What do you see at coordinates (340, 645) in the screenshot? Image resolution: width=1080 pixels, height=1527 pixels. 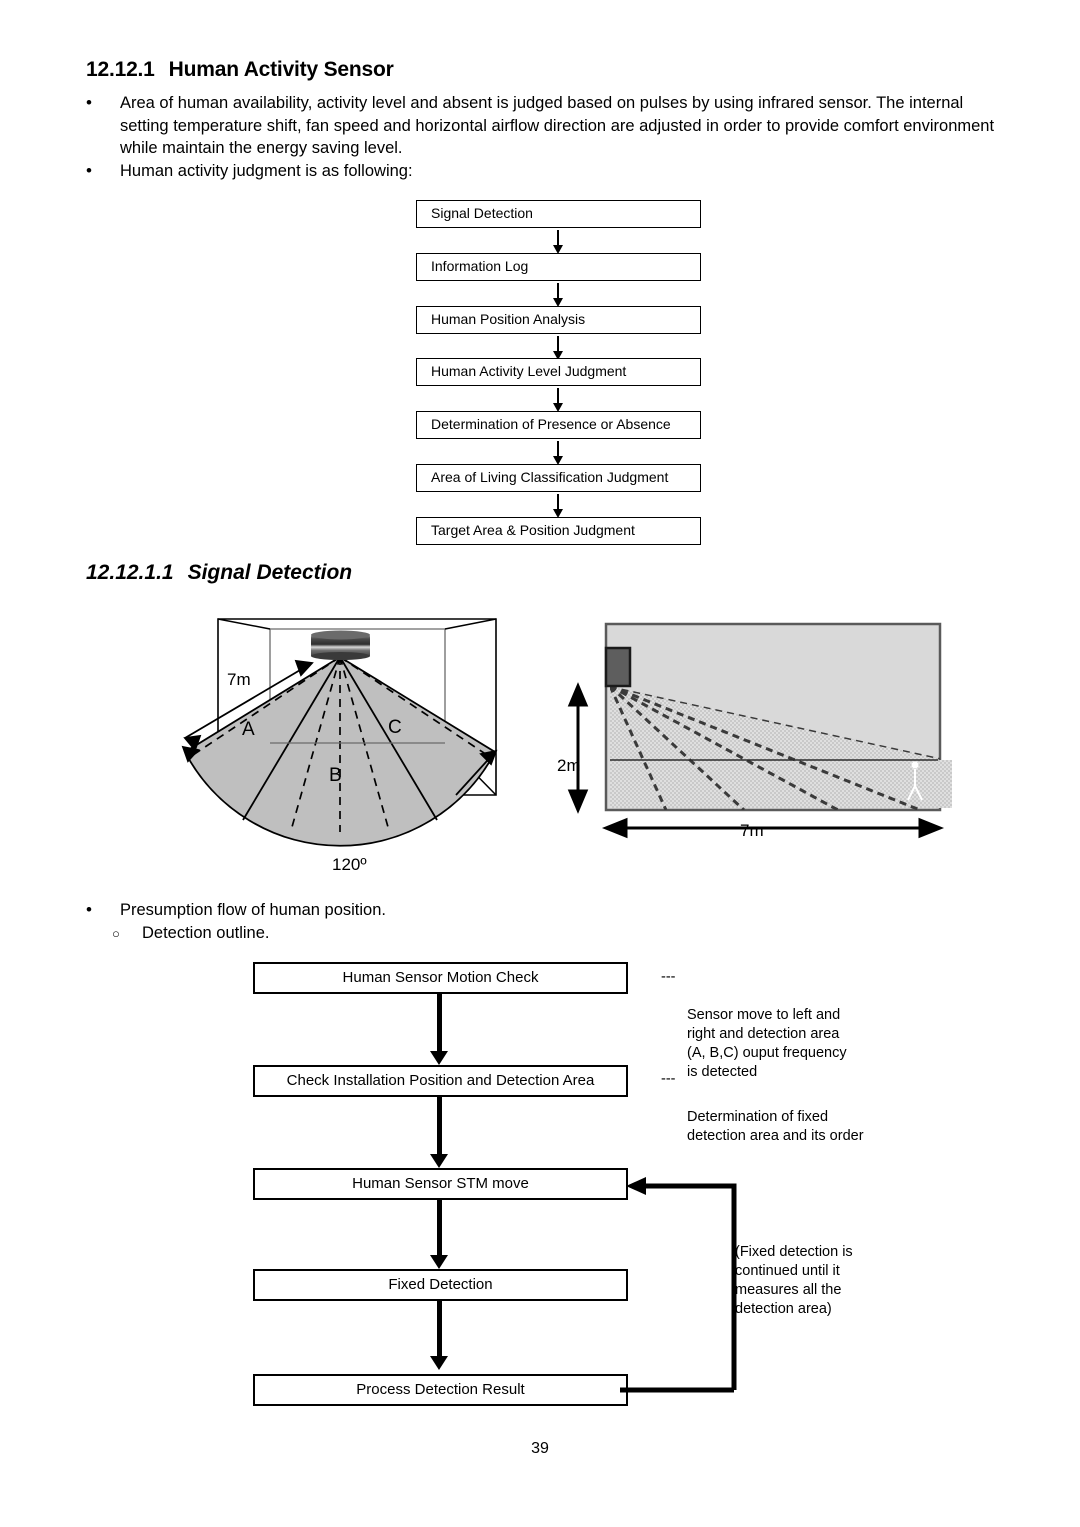 I see `ceiling-sensor-icon` at bounding box center [340, 645].